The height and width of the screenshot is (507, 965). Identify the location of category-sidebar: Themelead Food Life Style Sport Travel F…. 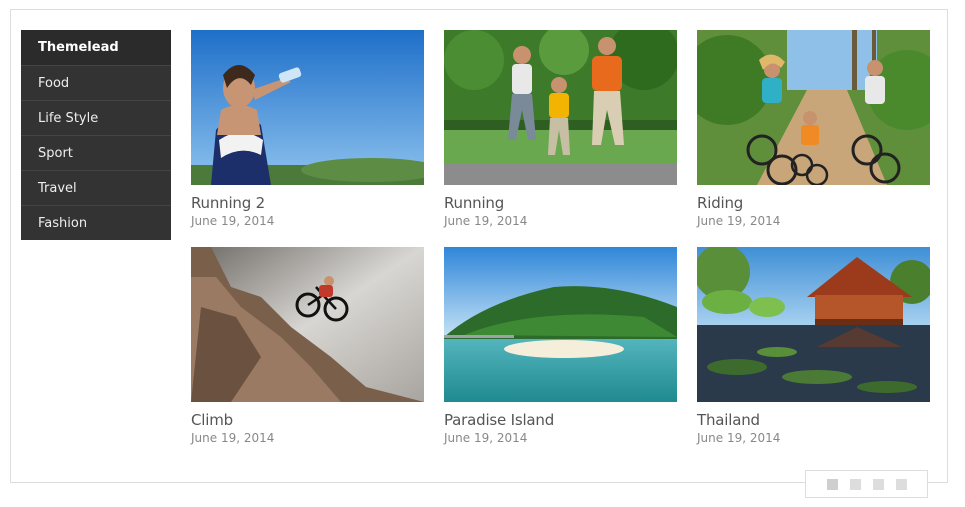
(96, 135).